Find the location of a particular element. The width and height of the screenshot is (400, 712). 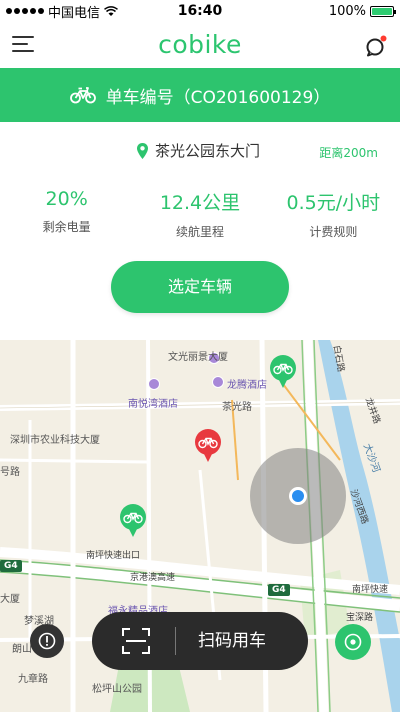

battery-icon is located at coordinates (383, 11).